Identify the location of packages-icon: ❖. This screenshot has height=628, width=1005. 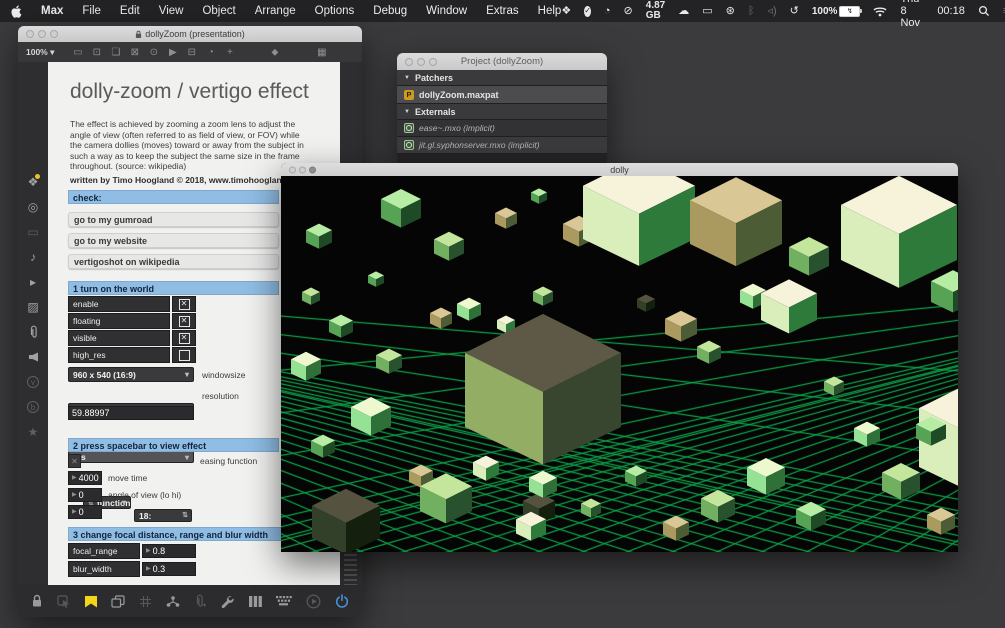
(34, 182).